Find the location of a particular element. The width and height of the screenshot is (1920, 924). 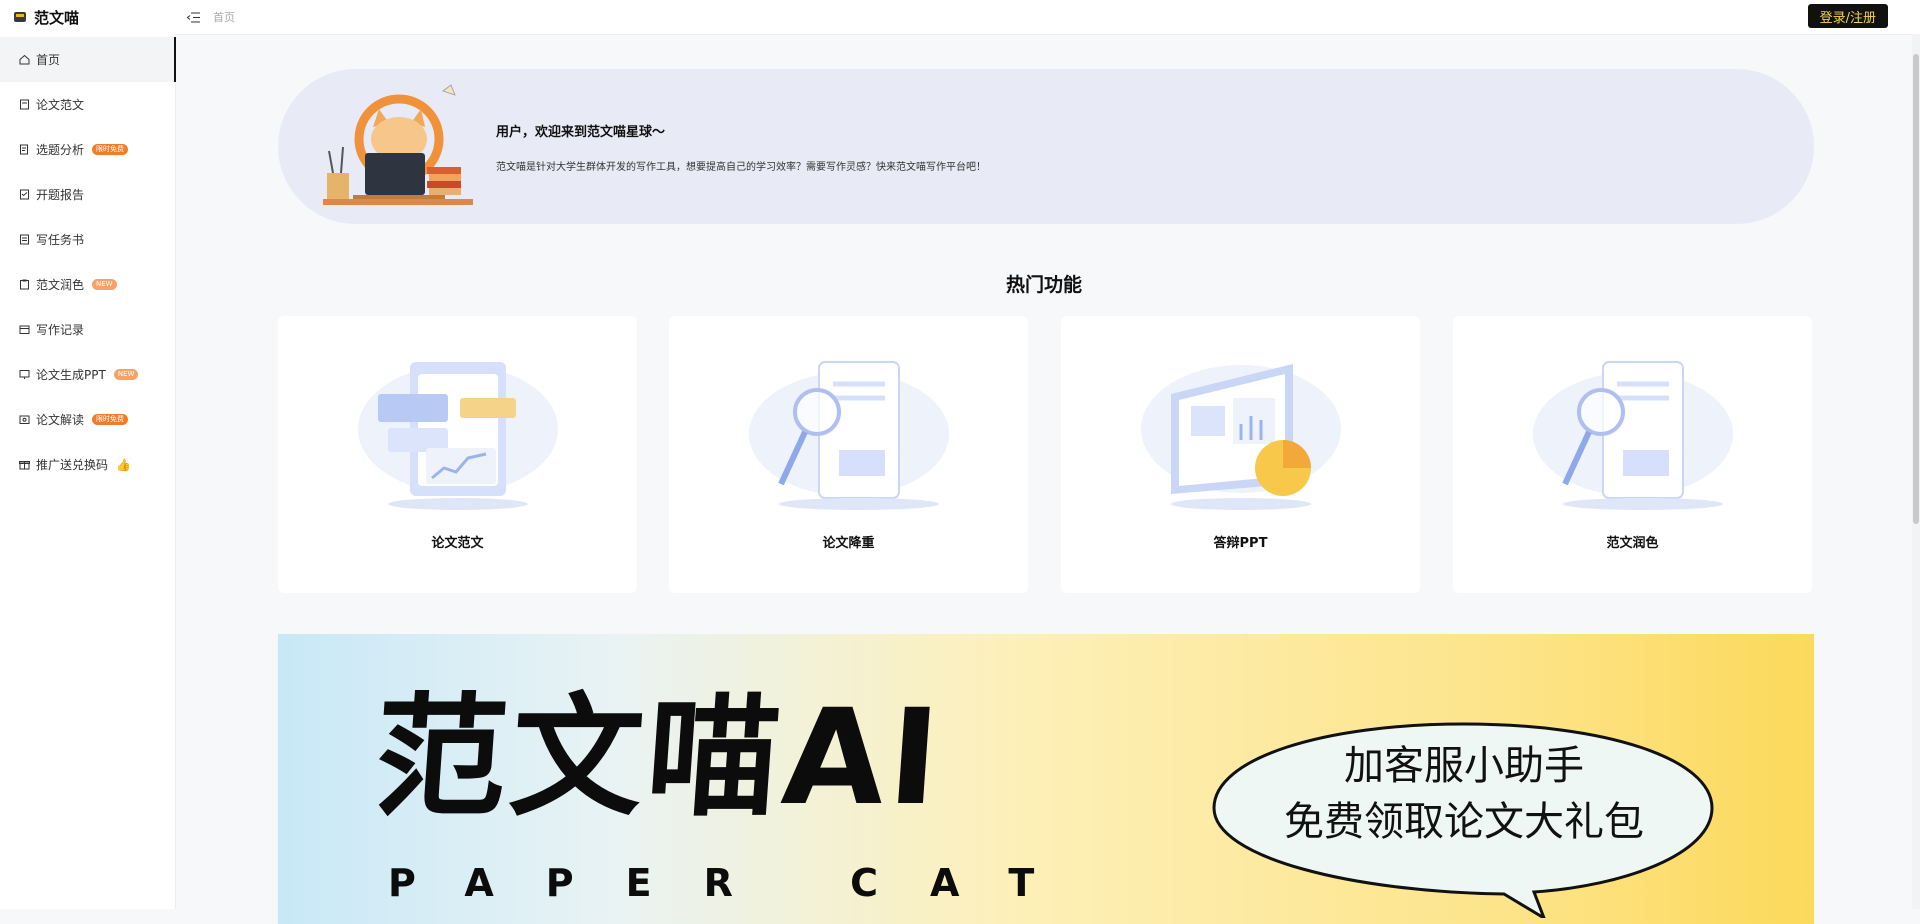

sidebar-item-label: 选题分析 is located at coordinates (60, 150).